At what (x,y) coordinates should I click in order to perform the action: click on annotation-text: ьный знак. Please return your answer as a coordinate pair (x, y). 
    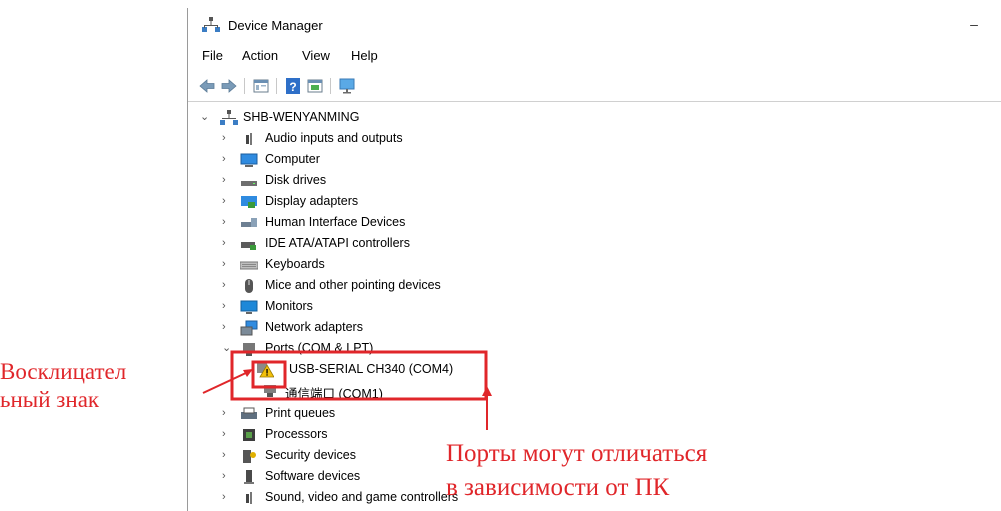
    Looking at the image, I should click on (50, 399).